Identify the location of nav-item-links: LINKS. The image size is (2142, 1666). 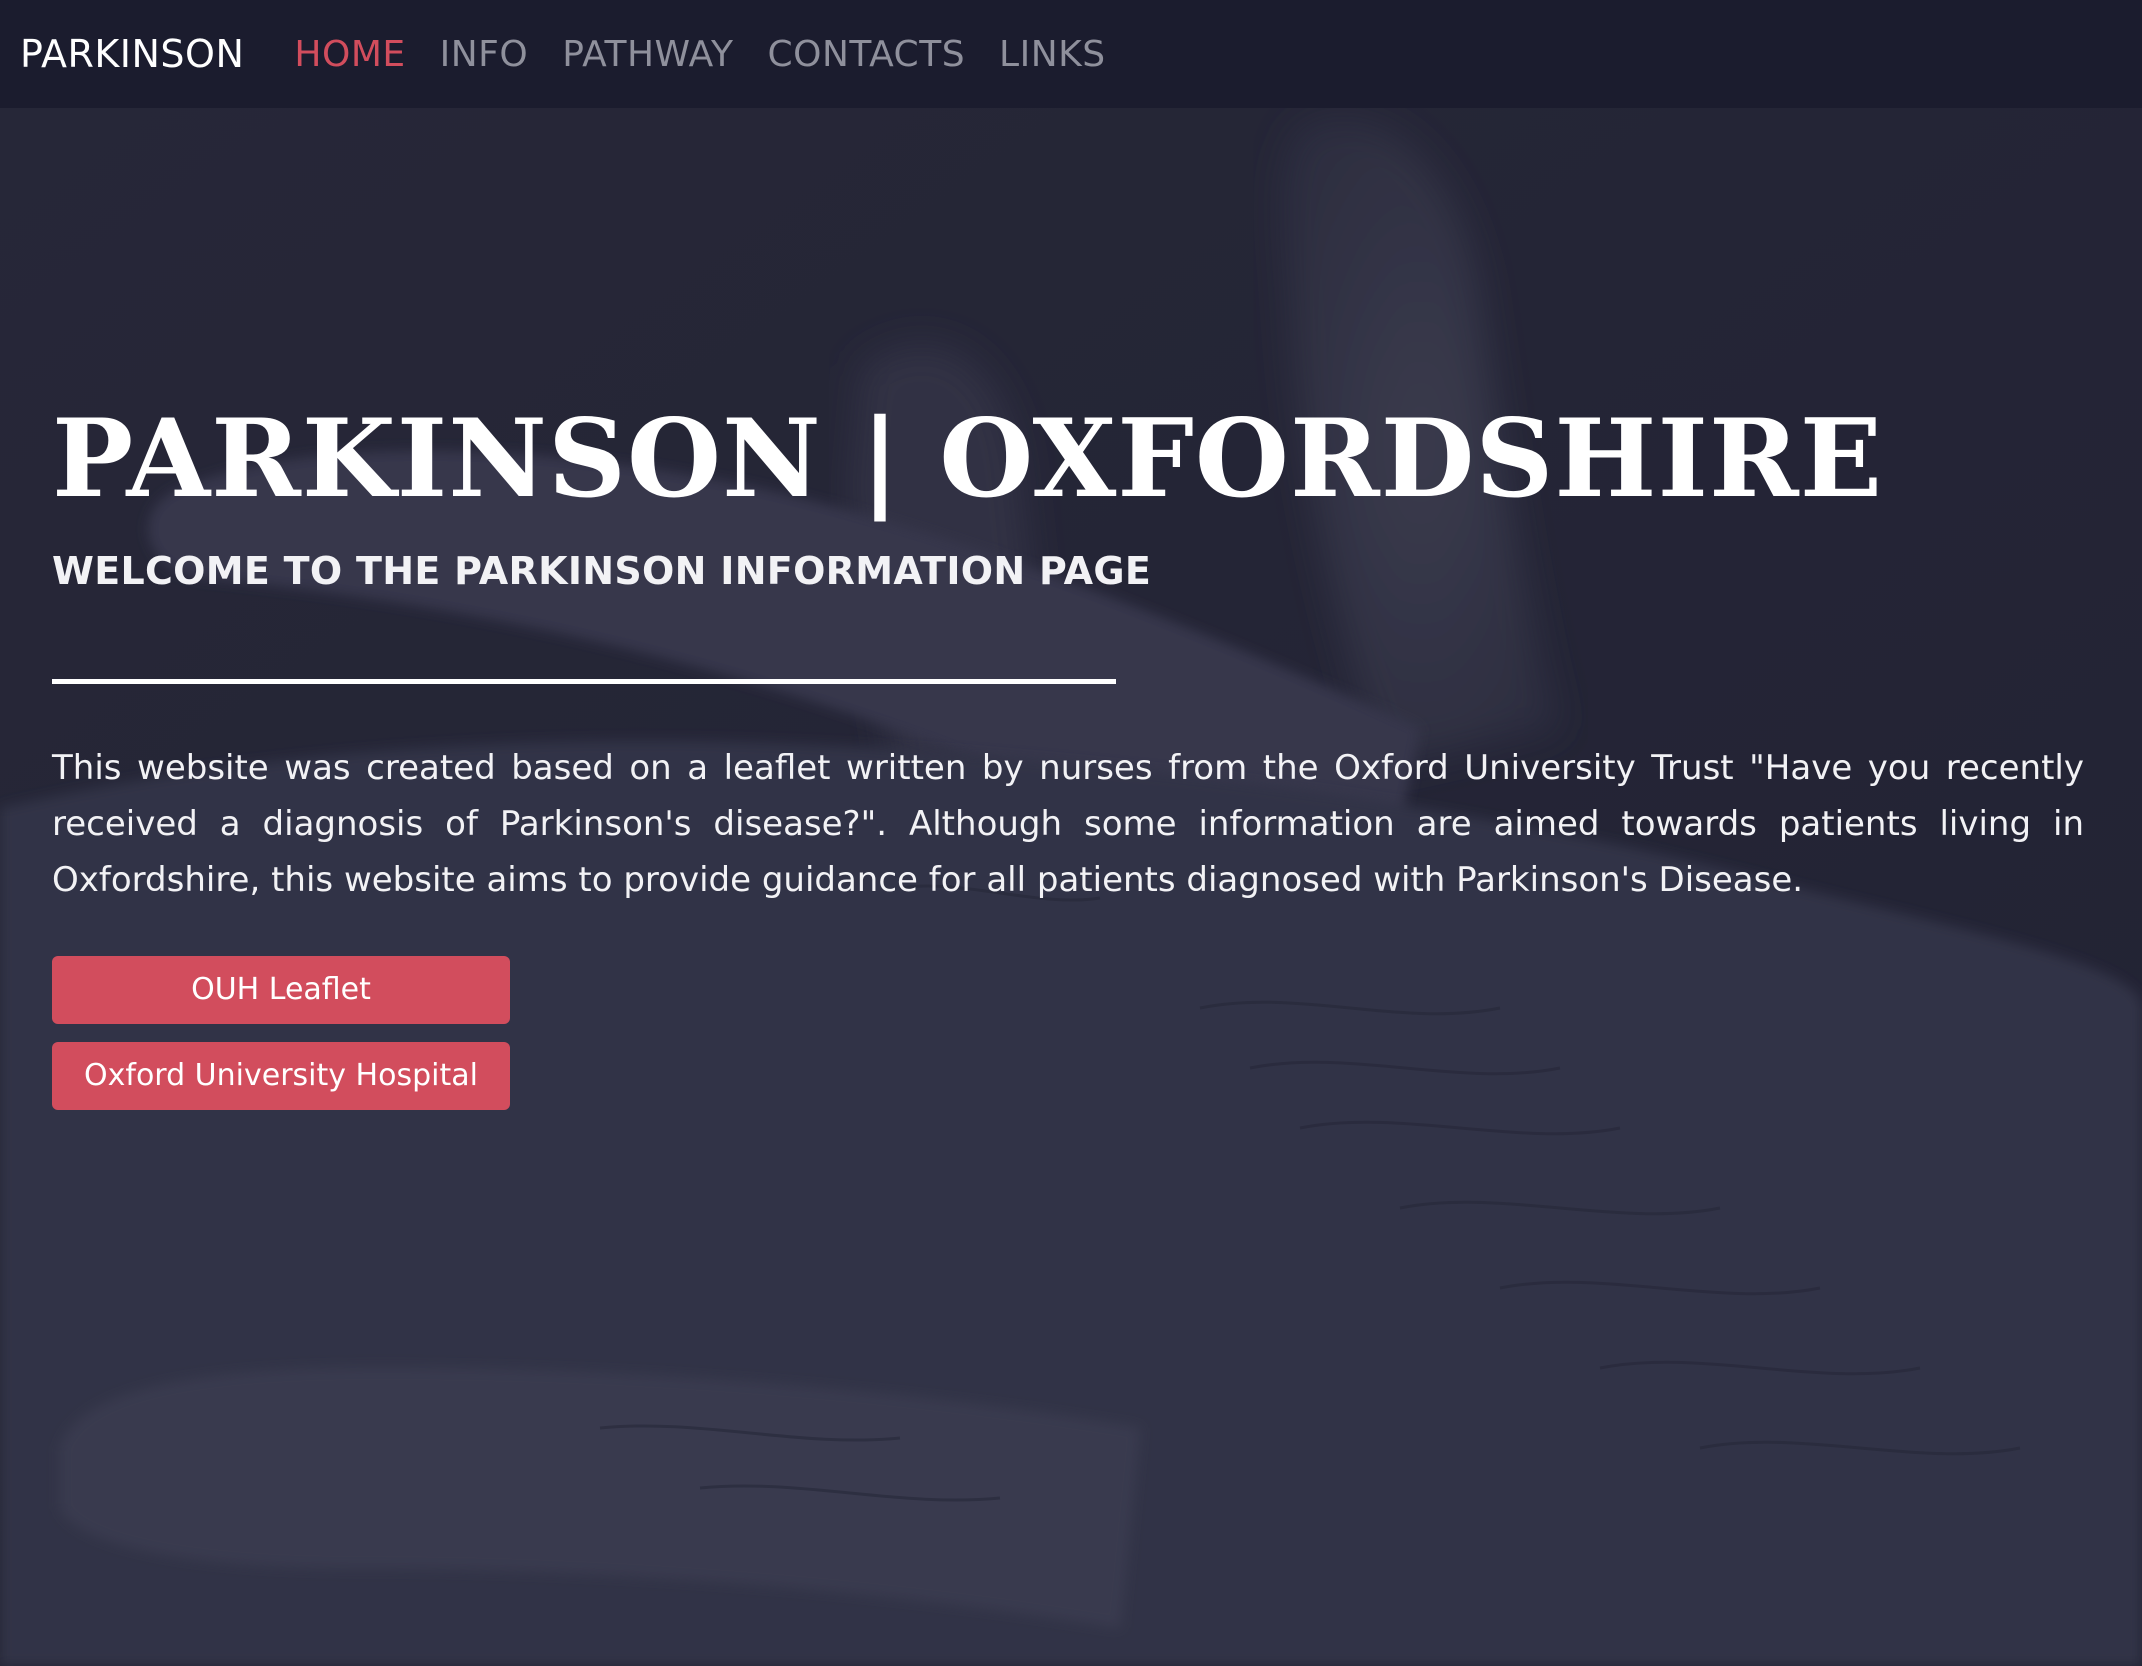
(1052, 54).